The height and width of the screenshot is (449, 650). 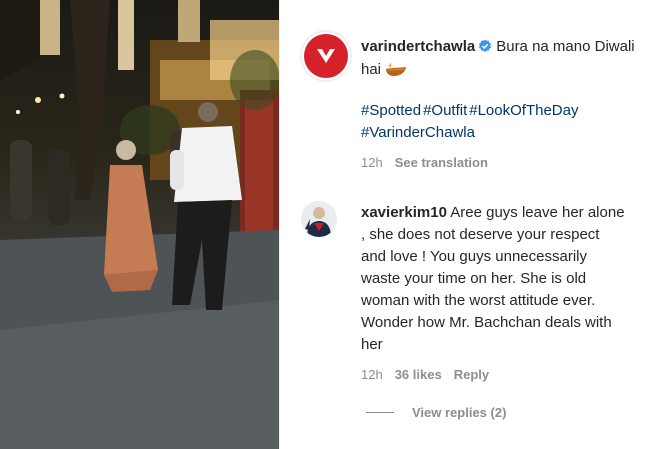 What do you see at coordinates (418, 374) in the screenshot?
I see `comment-likes-count: 36 likes` at bounding box center [418, 374].